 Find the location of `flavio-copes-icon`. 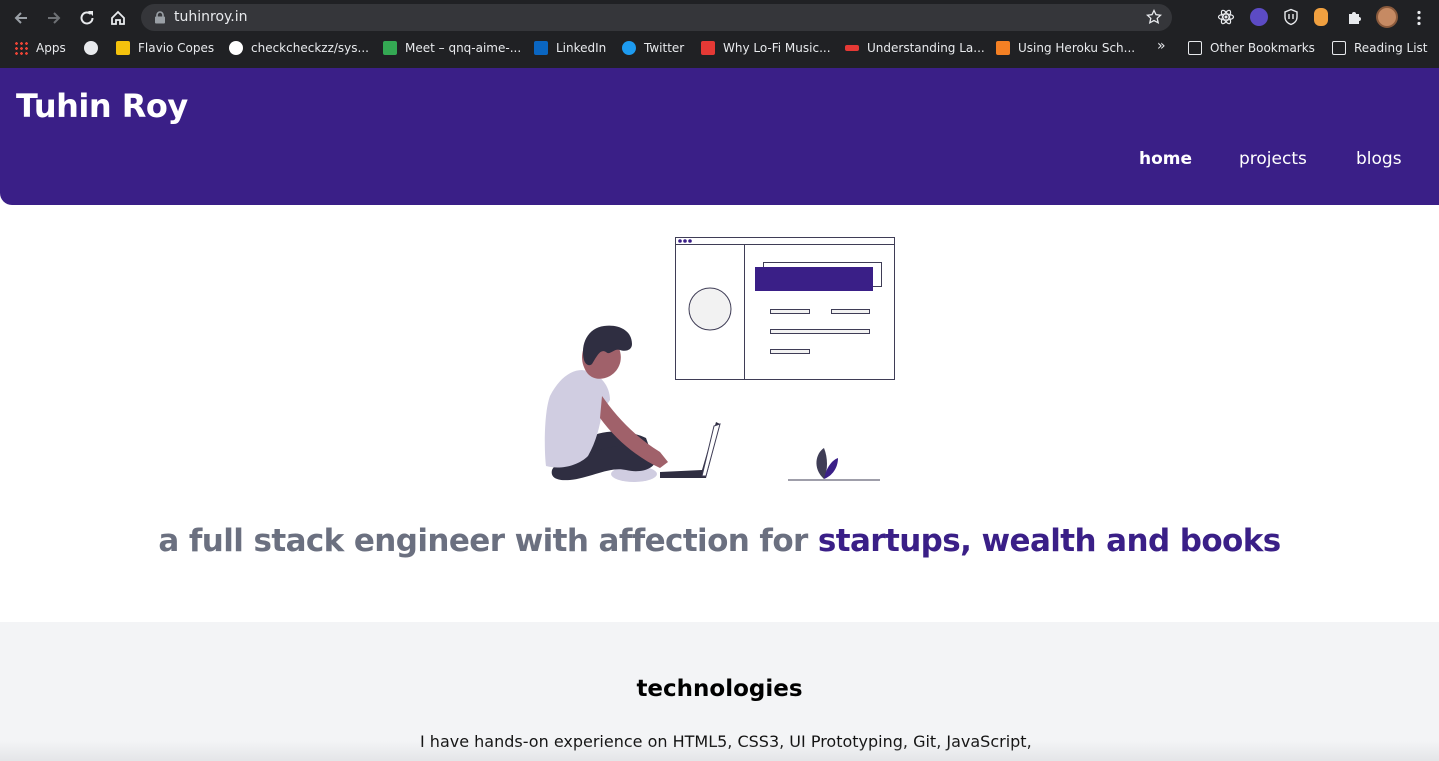

flavio-copes-icon is located at coordinates (123, 48).